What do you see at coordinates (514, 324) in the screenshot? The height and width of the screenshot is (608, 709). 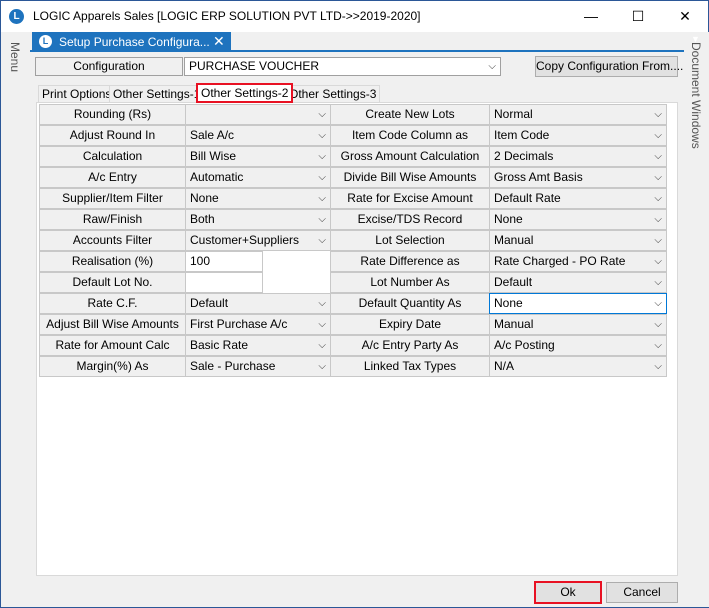 I see `field-value: Manual` at bounding box center [514, 324].